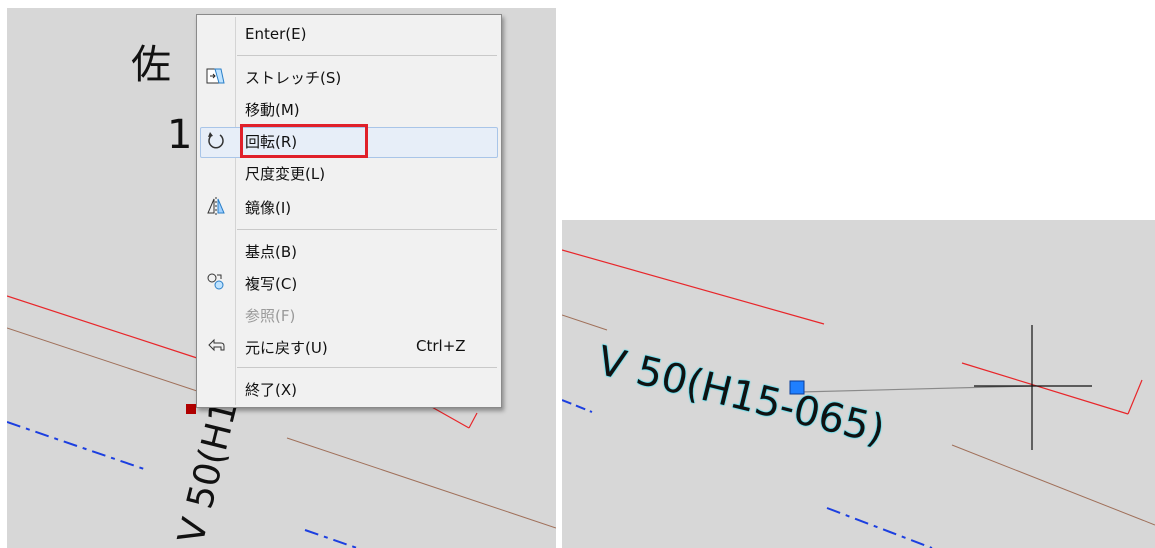 This screenshot has height=548, width=1155. I want to click on menu-item-label: ストレッチ(S), so click(293, 78).